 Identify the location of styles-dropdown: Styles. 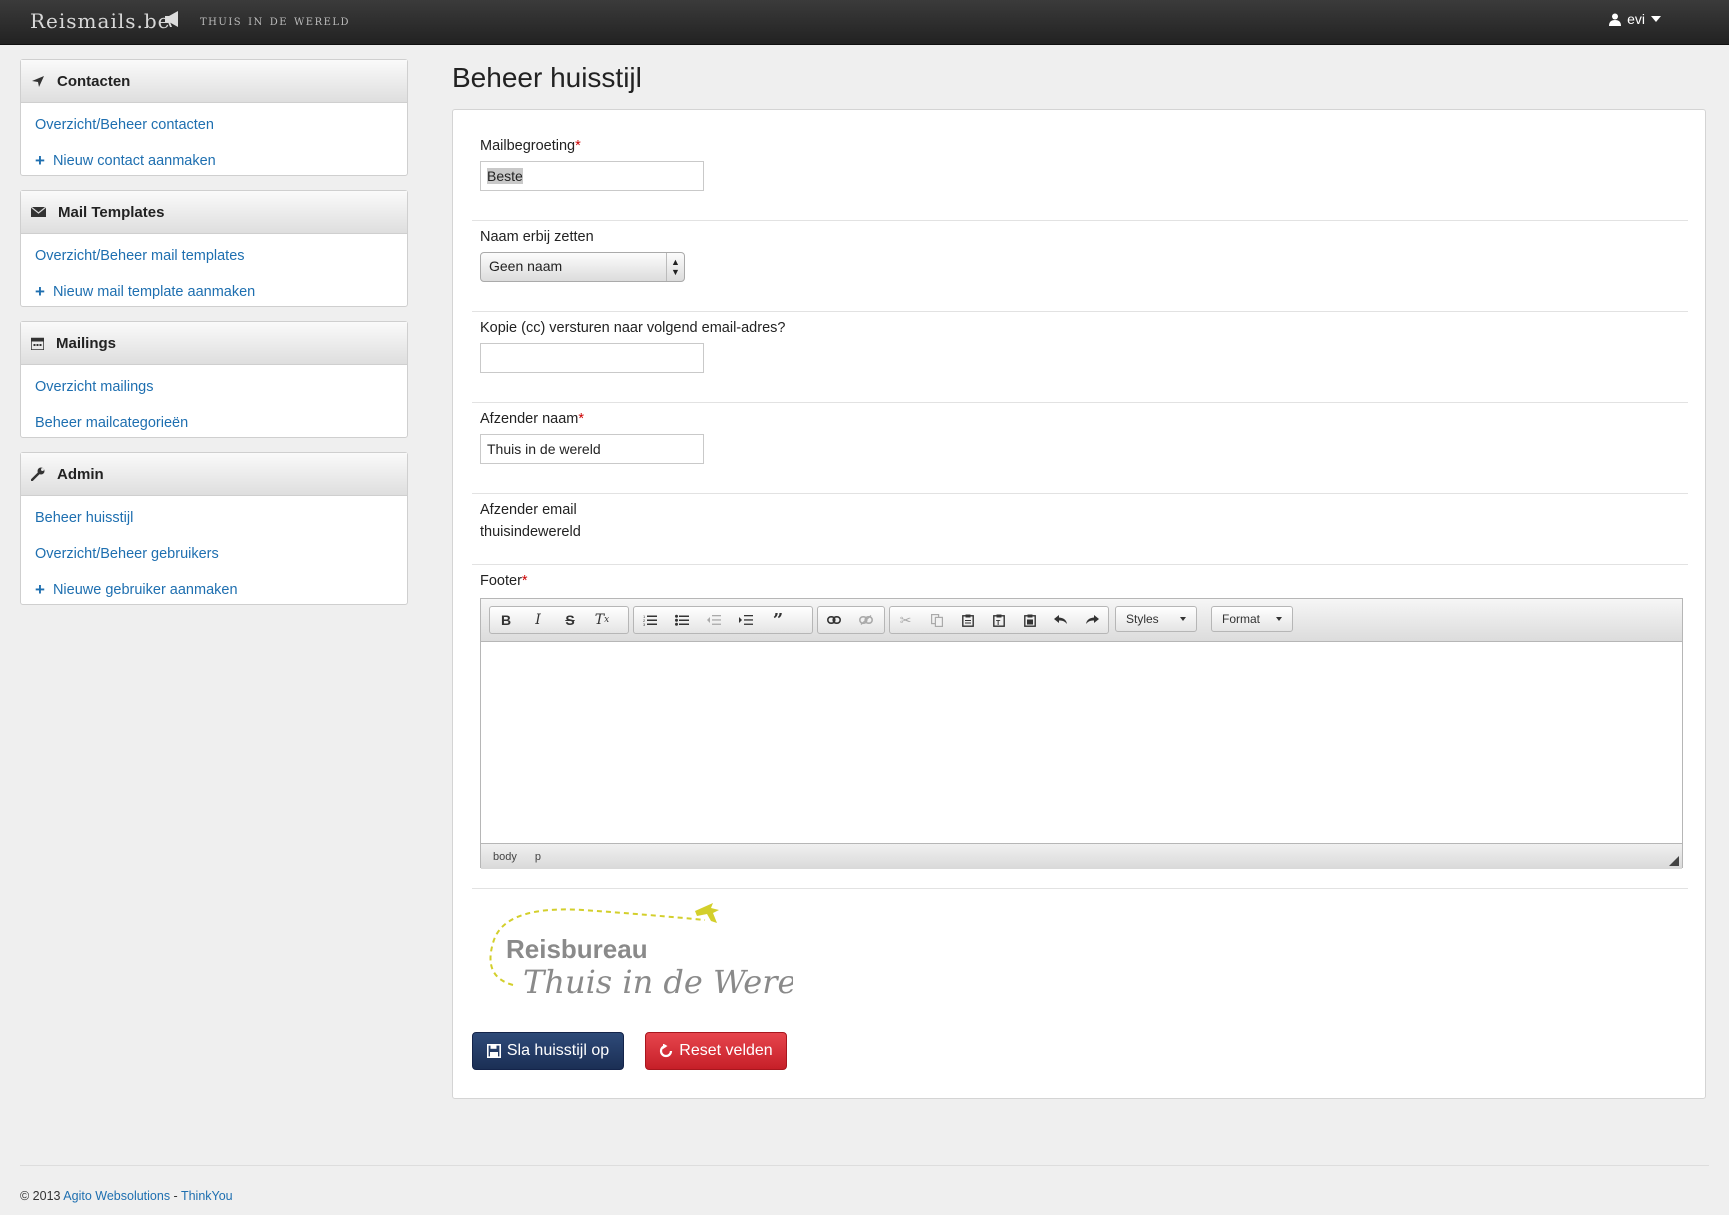
(1156, 619).